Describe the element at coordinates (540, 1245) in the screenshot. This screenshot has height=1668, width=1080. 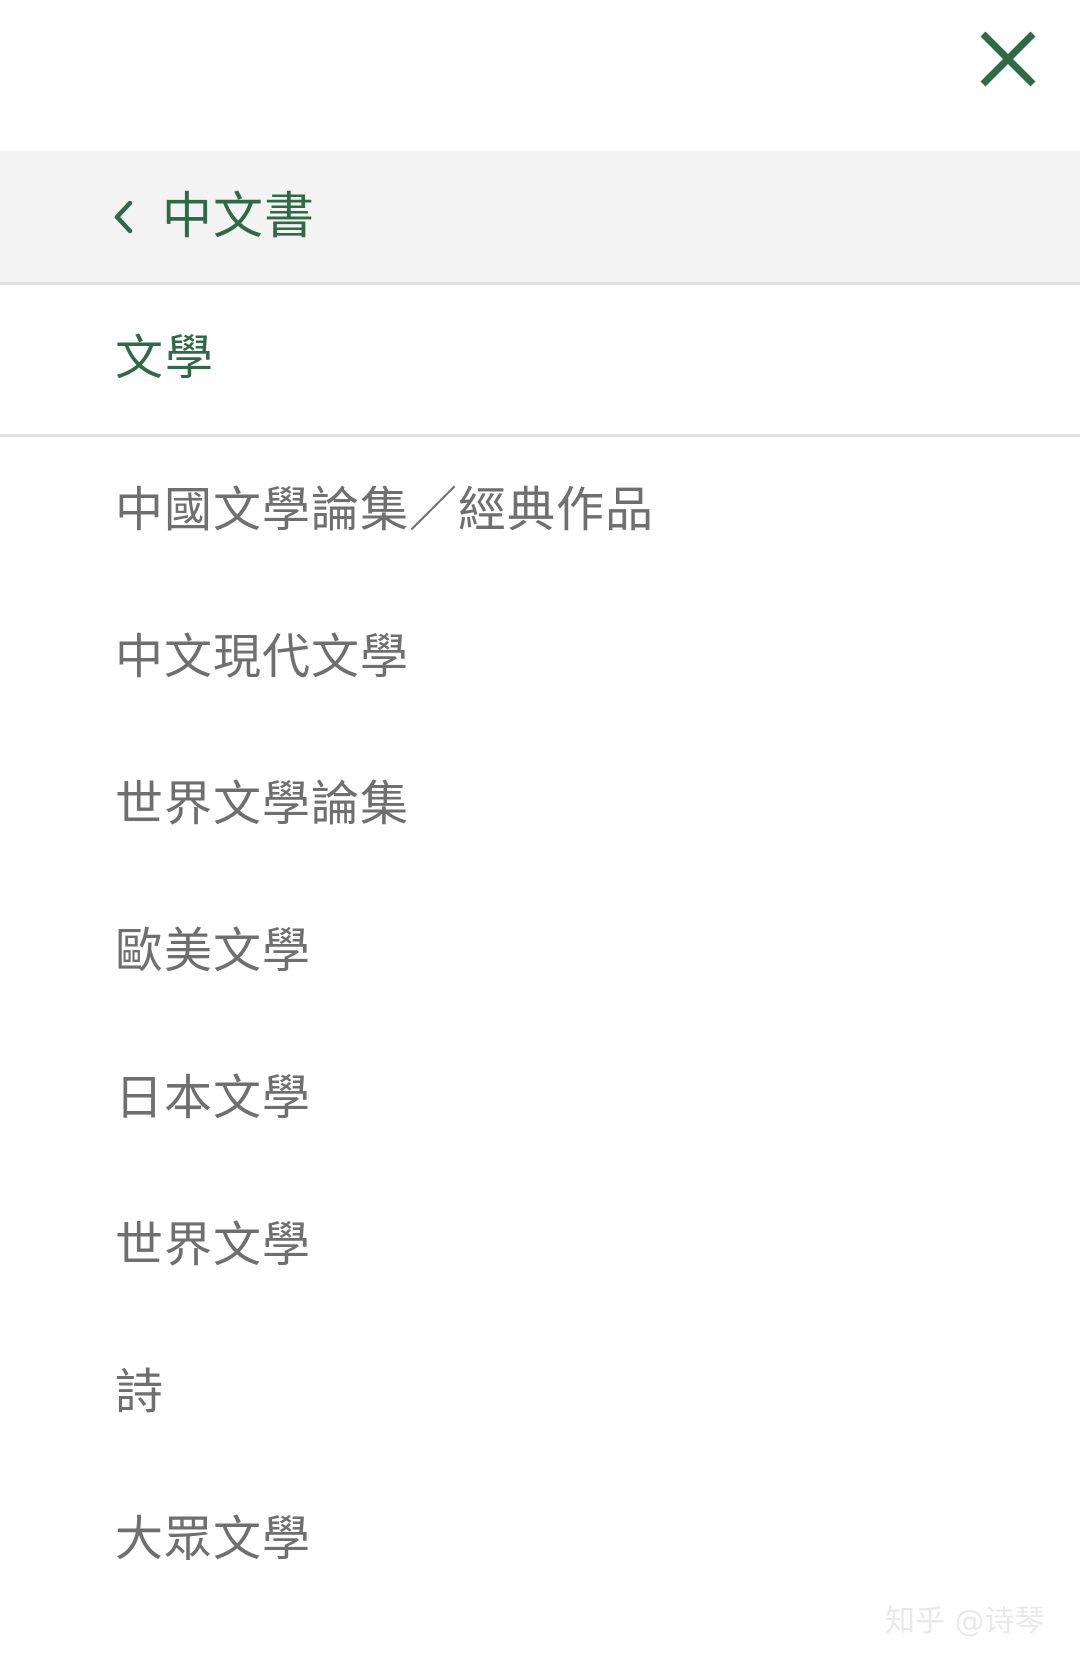
I see `subcategory-item: 世界文學` at that location.